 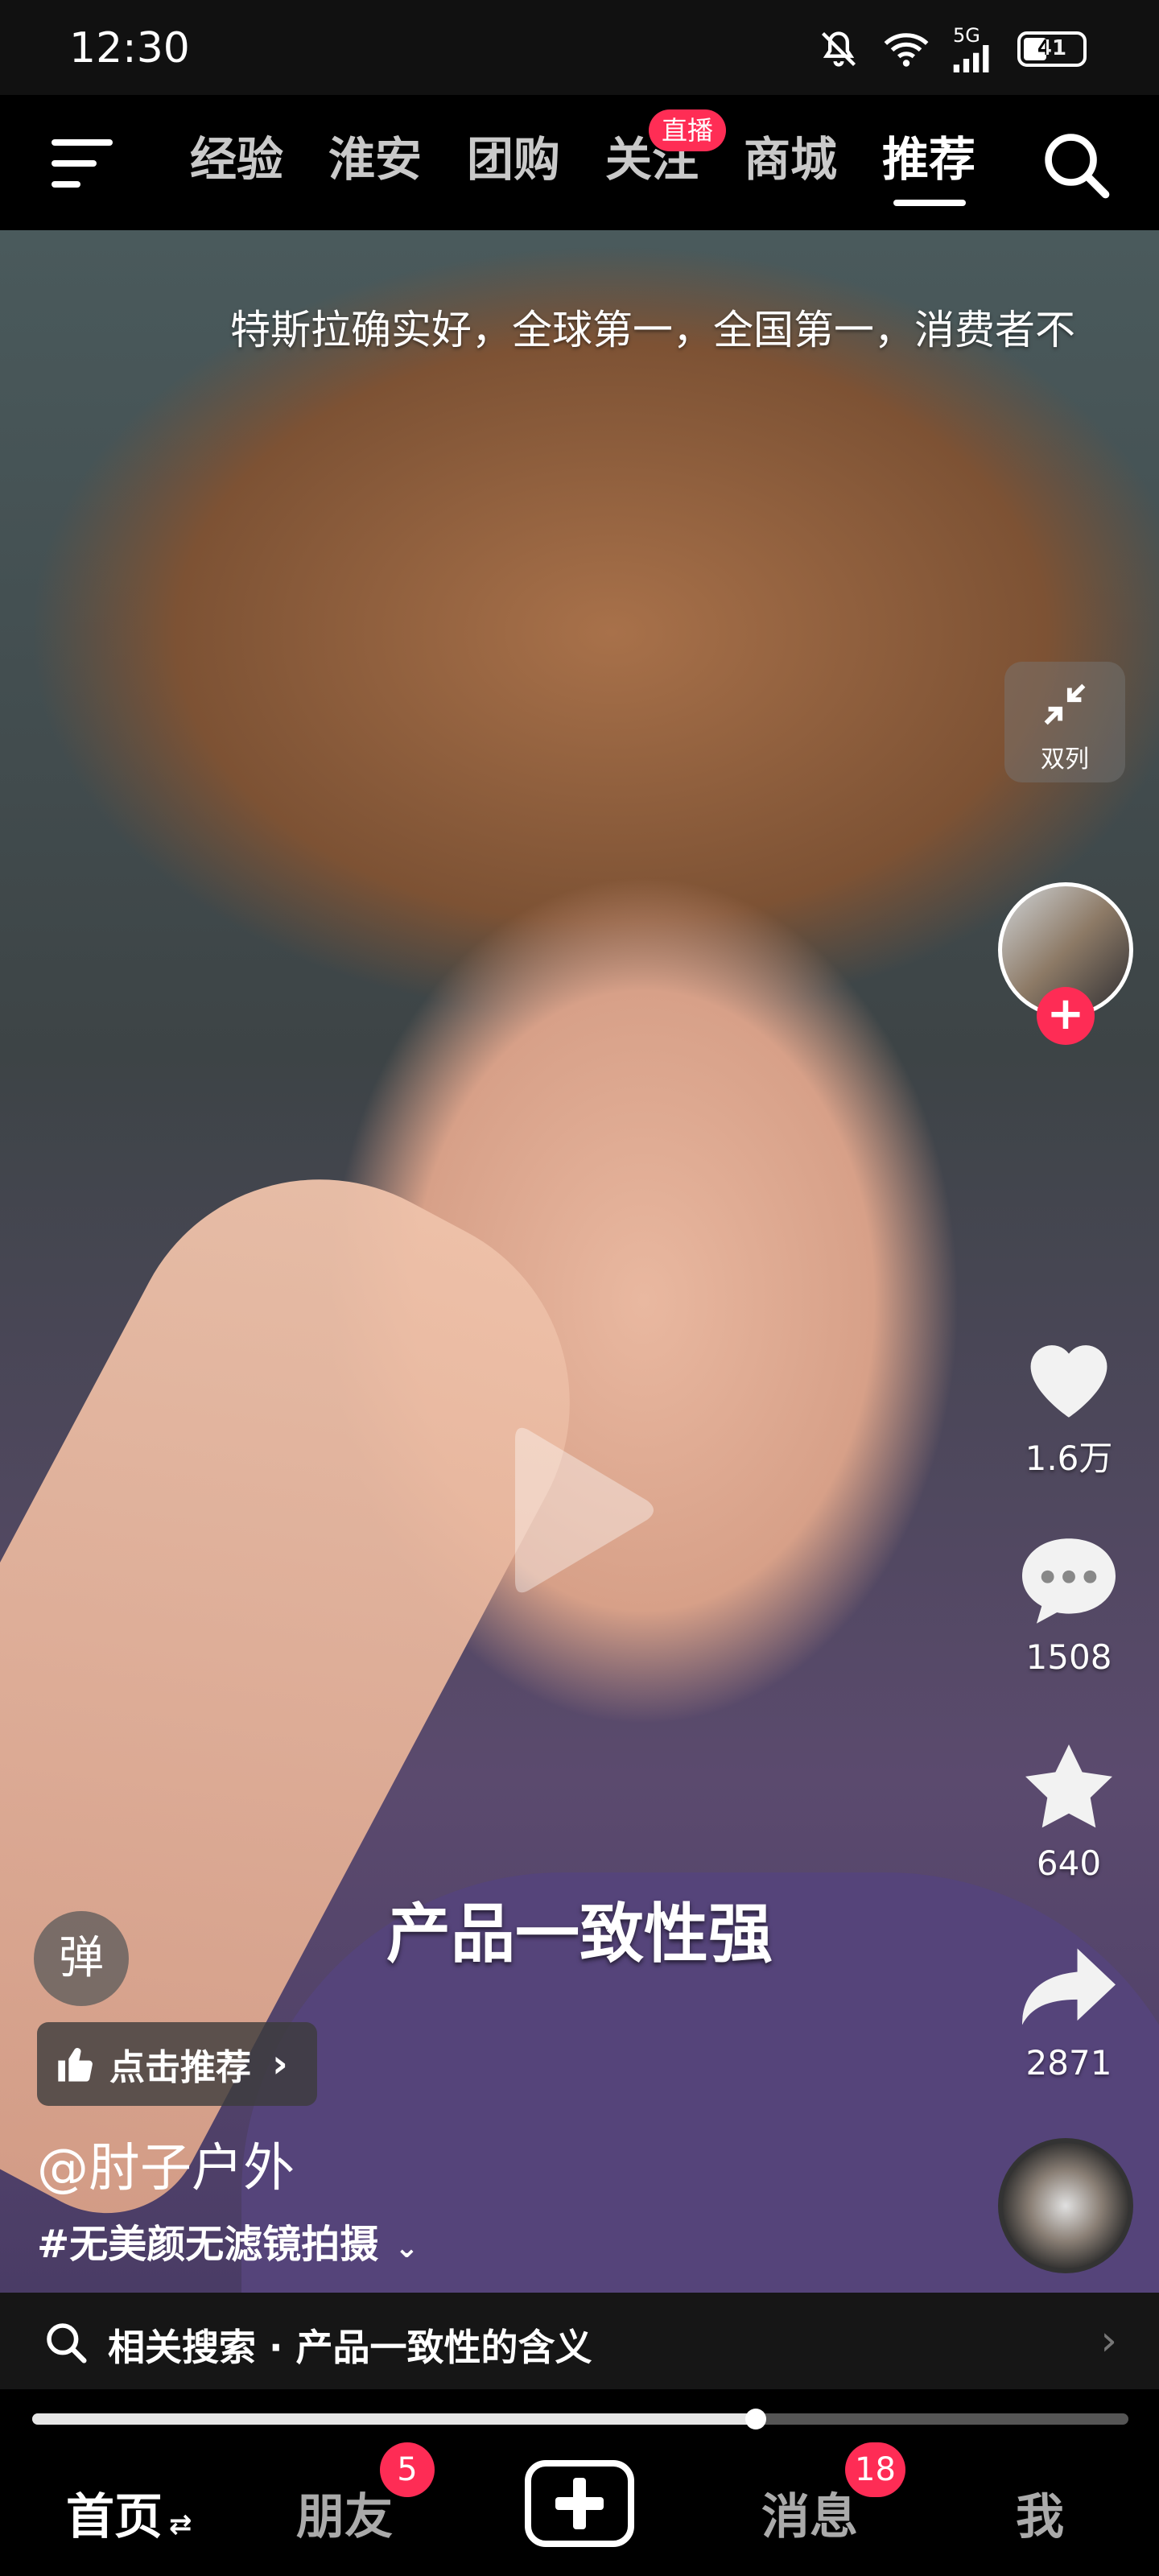 I want to click on live-badge: 直播, so click(x=688, y=130).